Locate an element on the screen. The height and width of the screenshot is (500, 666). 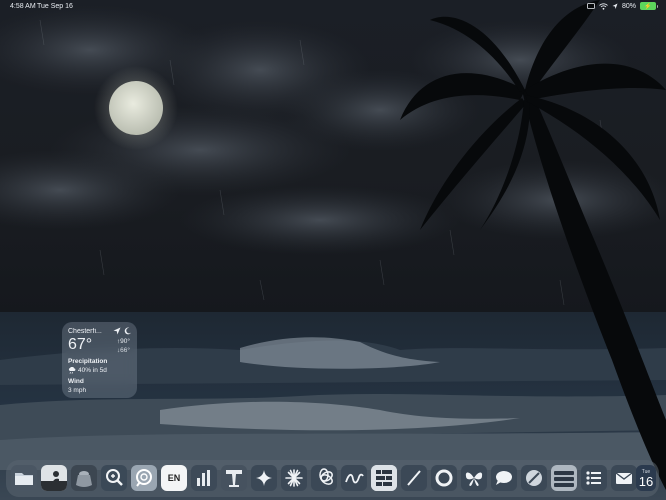
dock-app-safari is located at coordinates (534, 478).